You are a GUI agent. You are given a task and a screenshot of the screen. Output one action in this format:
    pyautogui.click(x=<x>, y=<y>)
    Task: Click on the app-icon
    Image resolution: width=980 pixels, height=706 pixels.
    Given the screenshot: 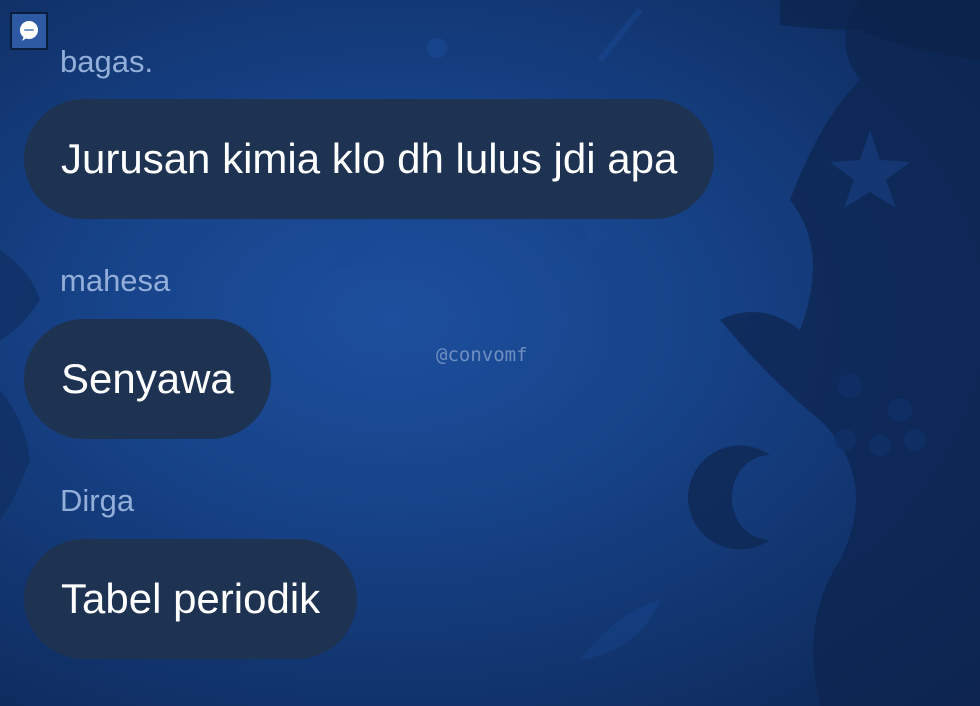 What is the action you would take?
    pyautogui.click(x=29, y=31)
    